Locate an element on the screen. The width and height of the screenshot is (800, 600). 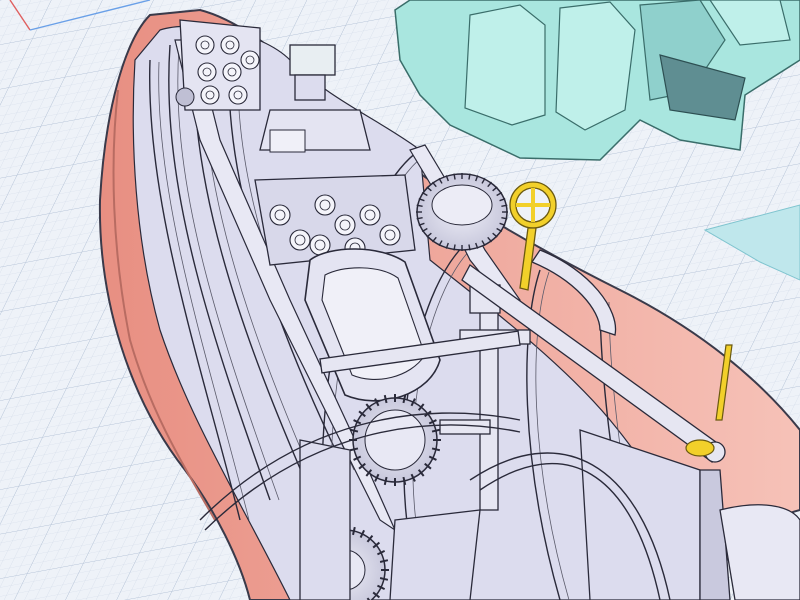
trim-wheel-gear is located at coordinates (462, 212).